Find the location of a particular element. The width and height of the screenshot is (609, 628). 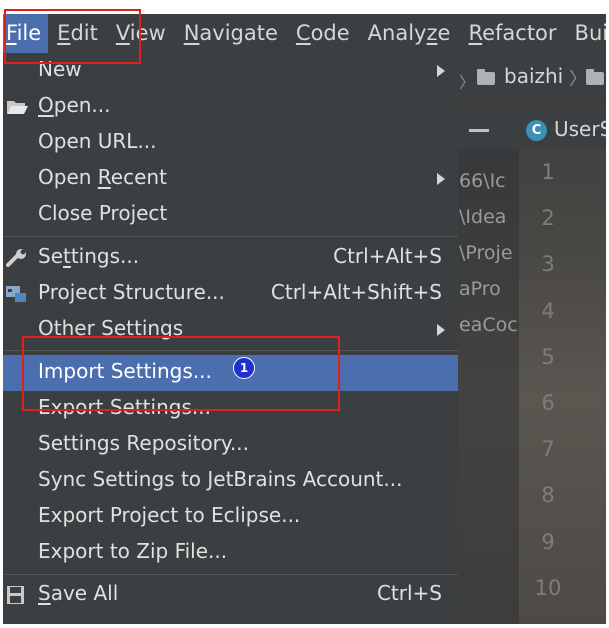

path-text: \Proje is located at coordinates (486, 253).